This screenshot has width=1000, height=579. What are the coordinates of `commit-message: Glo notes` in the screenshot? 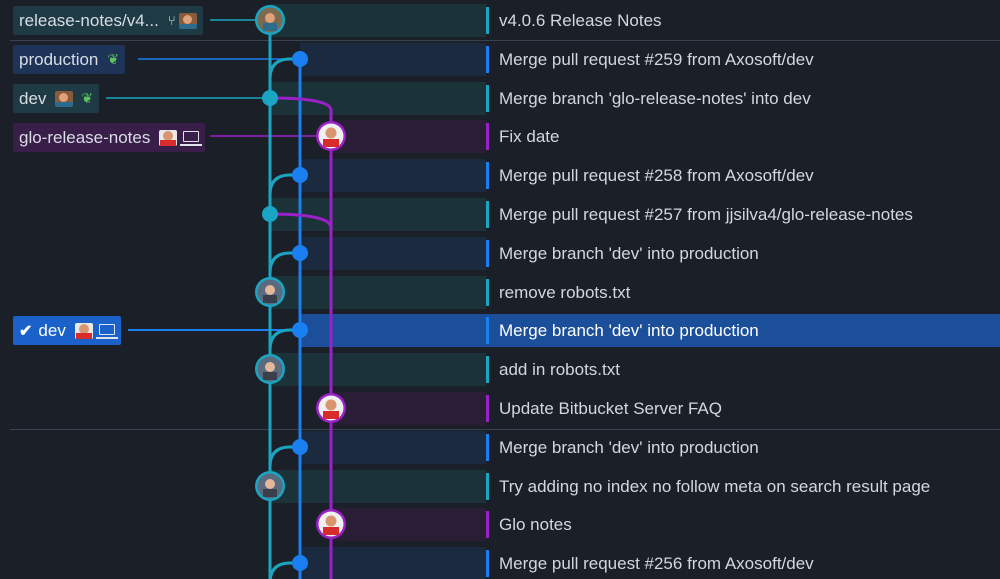 It's located at (535, 524).